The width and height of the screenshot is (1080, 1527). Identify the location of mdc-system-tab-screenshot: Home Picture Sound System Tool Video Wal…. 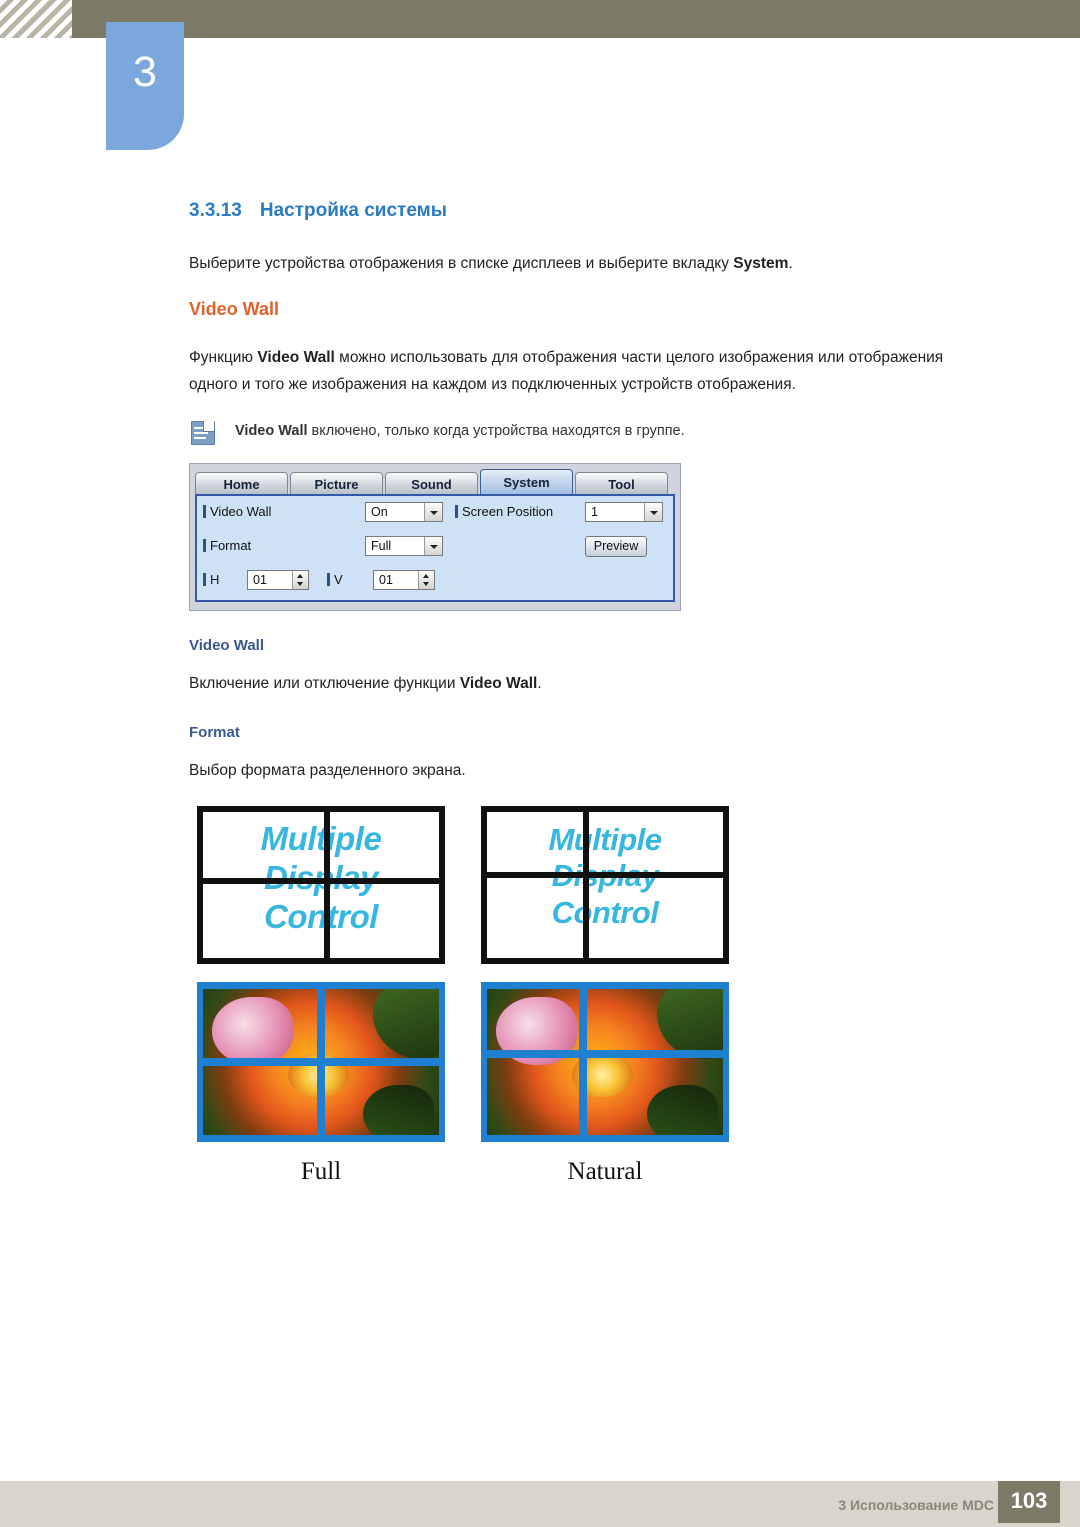
(435, 537).